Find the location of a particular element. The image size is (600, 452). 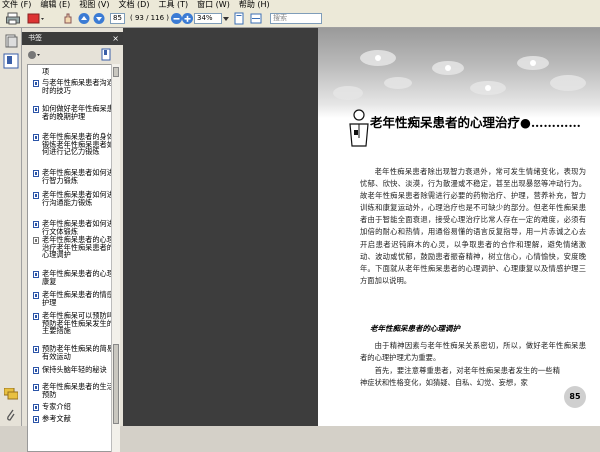

bookmark-label: 与老年性痴呆患者沟通时的技巧 is located at coordinates (78, 86).